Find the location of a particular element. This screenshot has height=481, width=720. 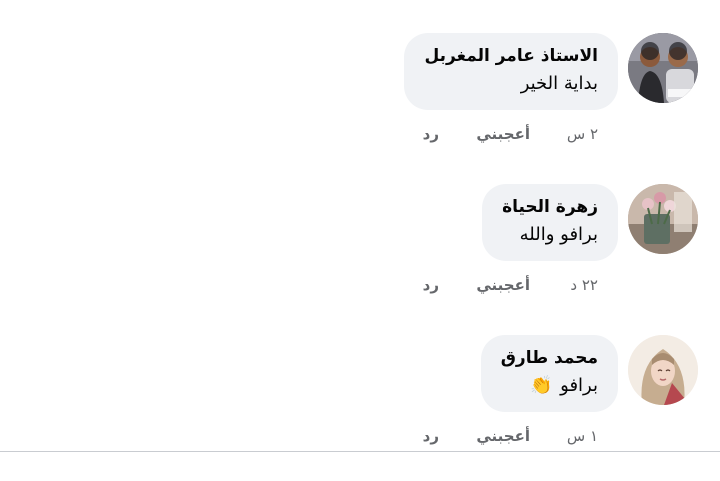

comment-author: محمد طارق is located at coordinates (549, 358).